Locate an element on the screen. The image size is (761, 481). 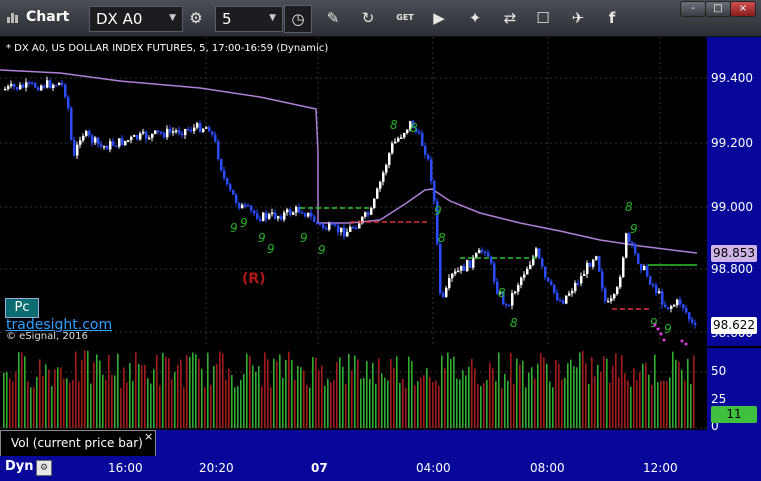
maximize-button: □ is located at coordinates (718, 9).